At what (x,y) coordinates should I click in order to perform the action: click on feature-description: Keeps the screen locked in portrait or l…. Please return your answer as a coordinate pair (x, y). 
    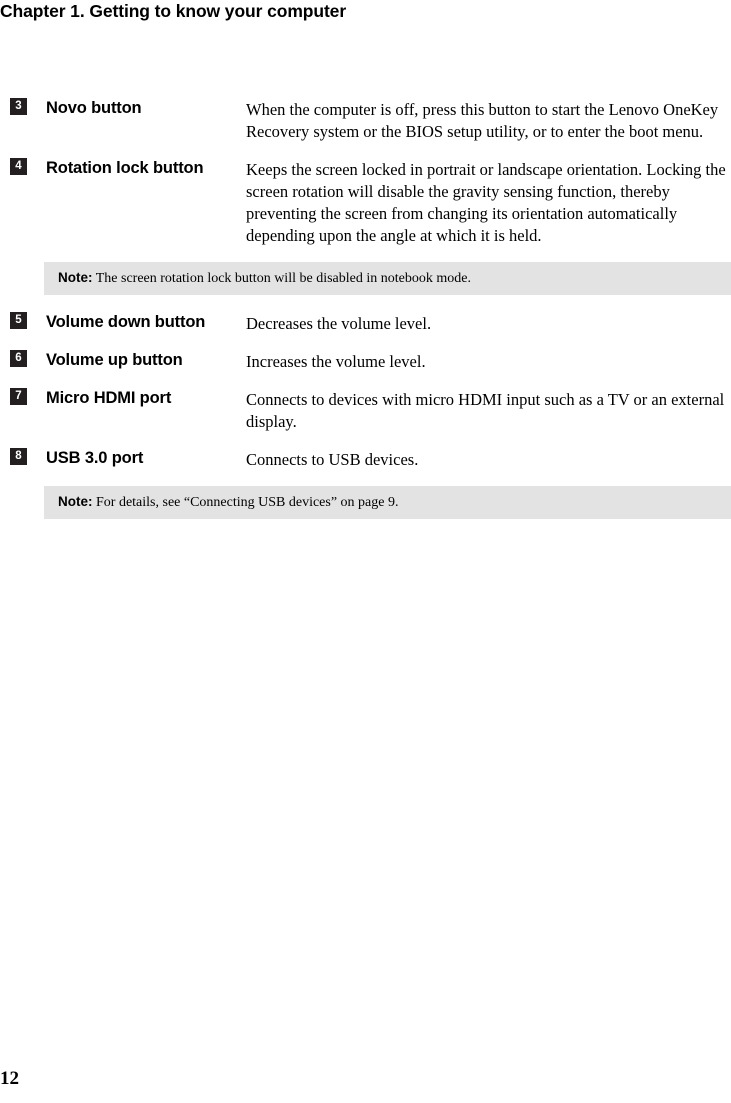
    Looking at the image, I should click on (486, 202).